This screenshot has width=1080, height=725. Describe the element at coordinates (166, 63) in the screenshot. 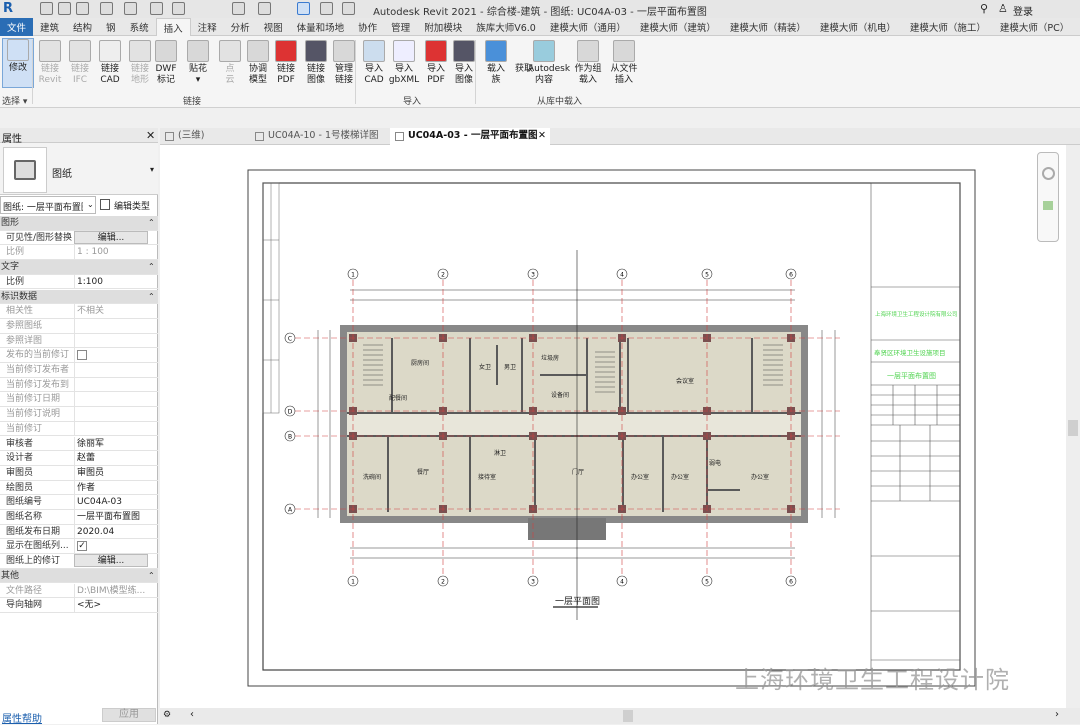

I see `ribbon-button-5: DWF 标记` at that location.